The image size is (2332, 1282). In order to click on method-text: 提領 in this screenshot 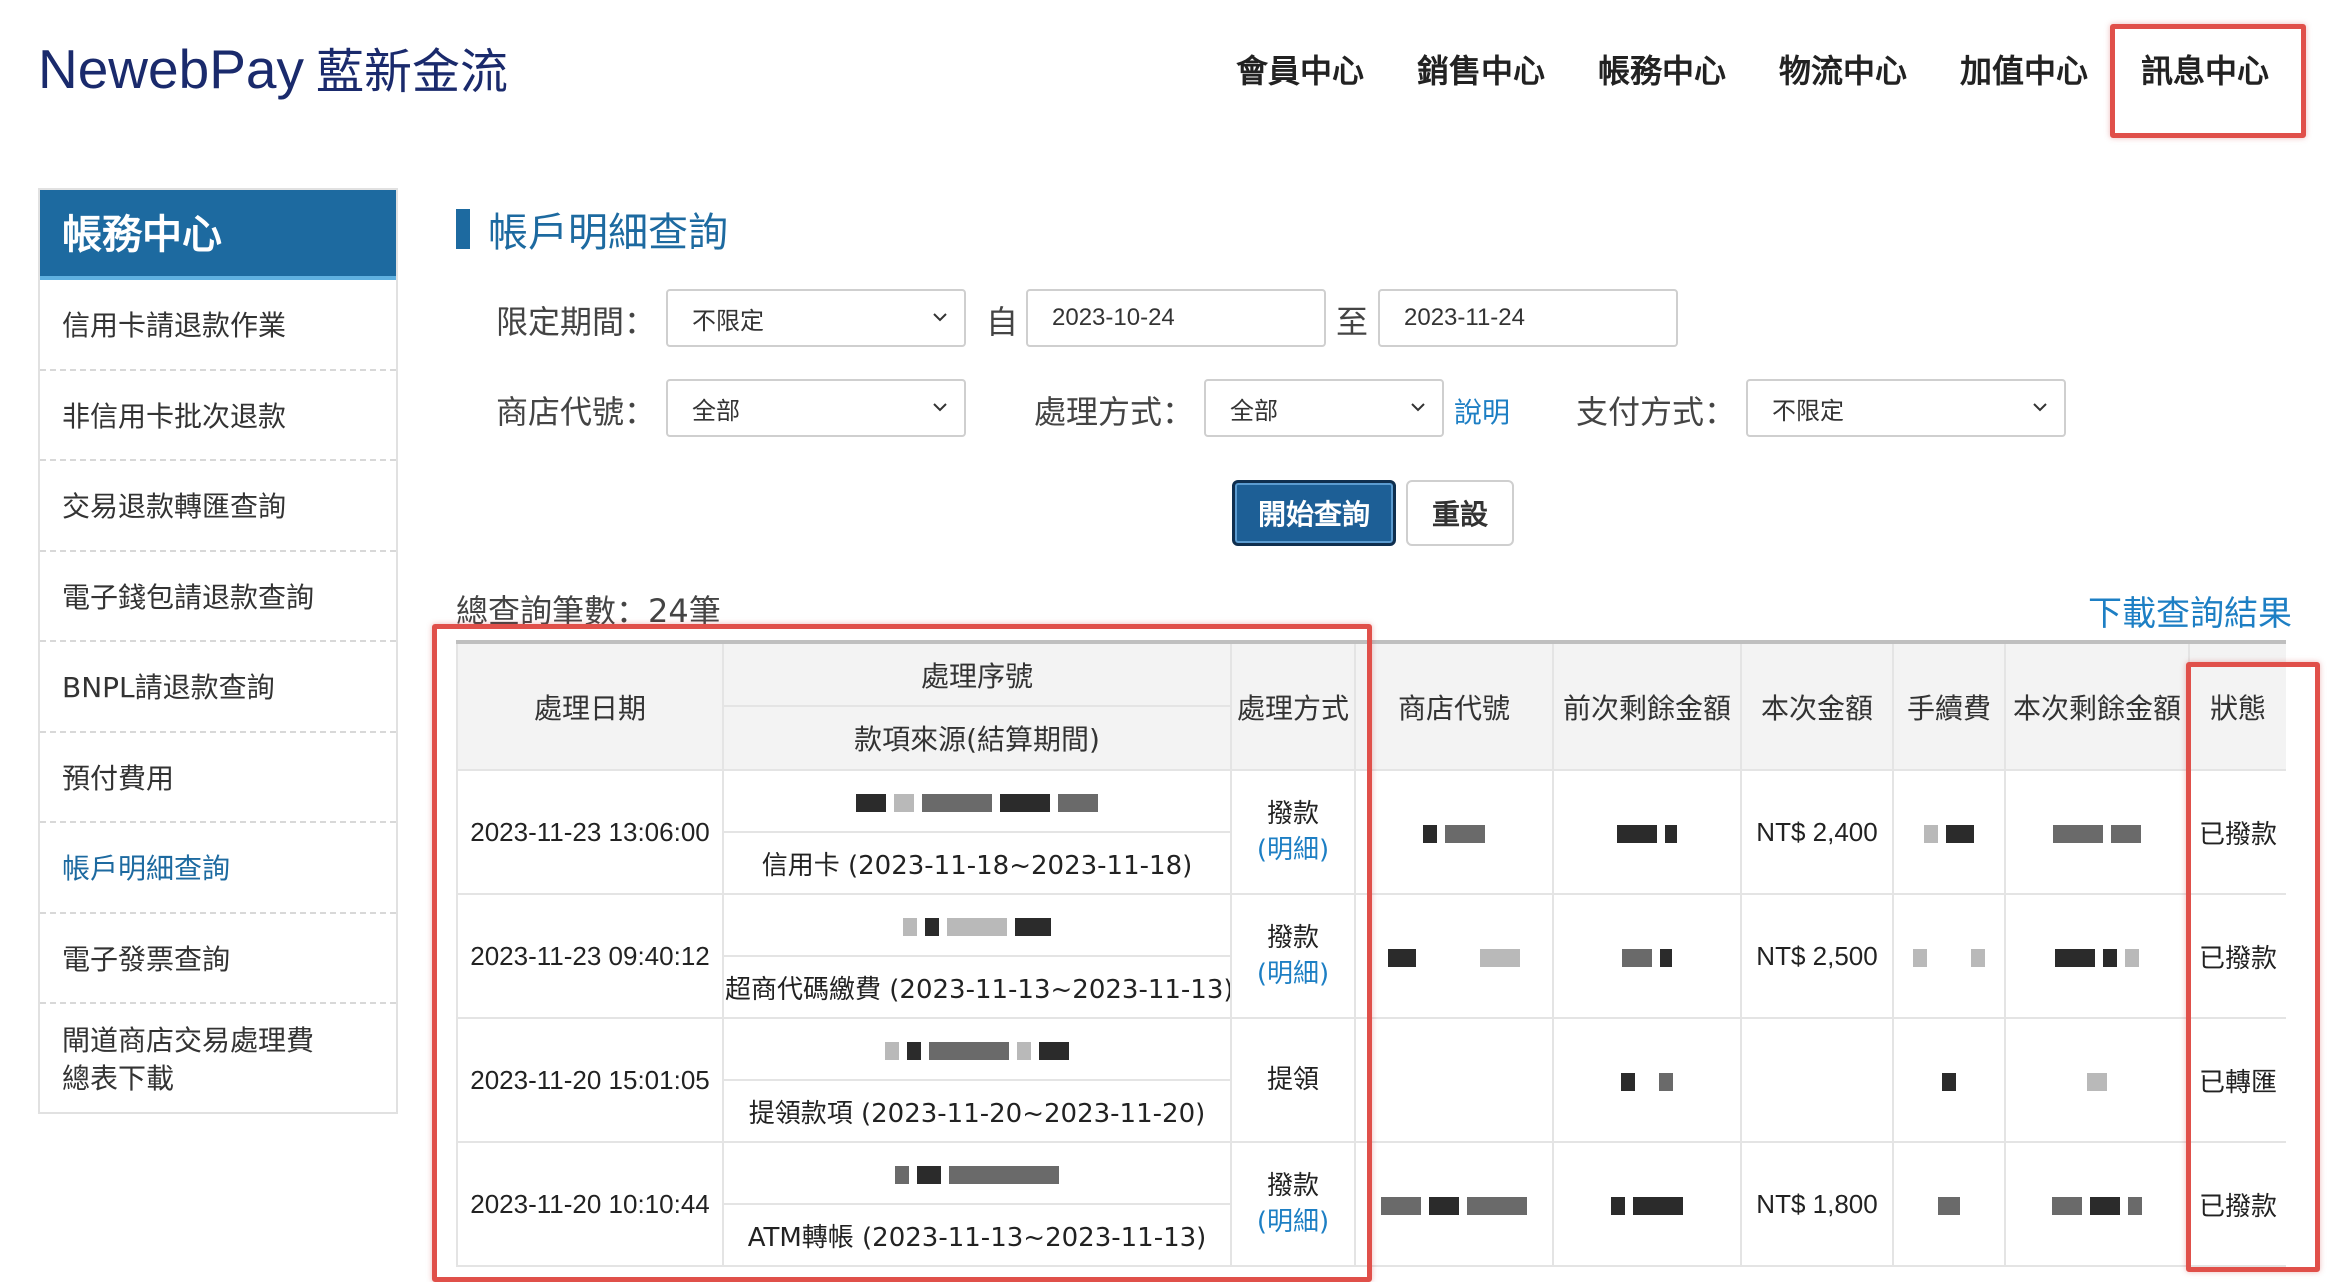, I will do `click(1292, 1080)`.